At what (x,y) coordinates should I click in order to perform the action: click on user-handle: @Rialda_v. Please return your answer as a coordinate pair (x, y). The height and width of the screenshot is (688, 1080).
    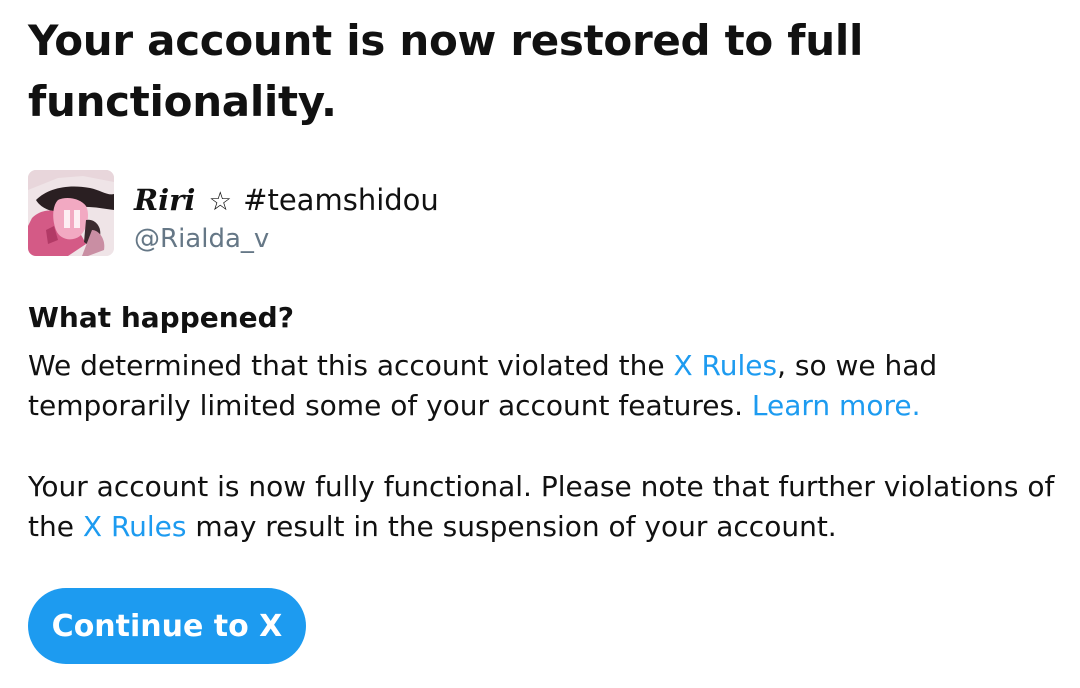
    Looking at the image, I should click on (286, 239).